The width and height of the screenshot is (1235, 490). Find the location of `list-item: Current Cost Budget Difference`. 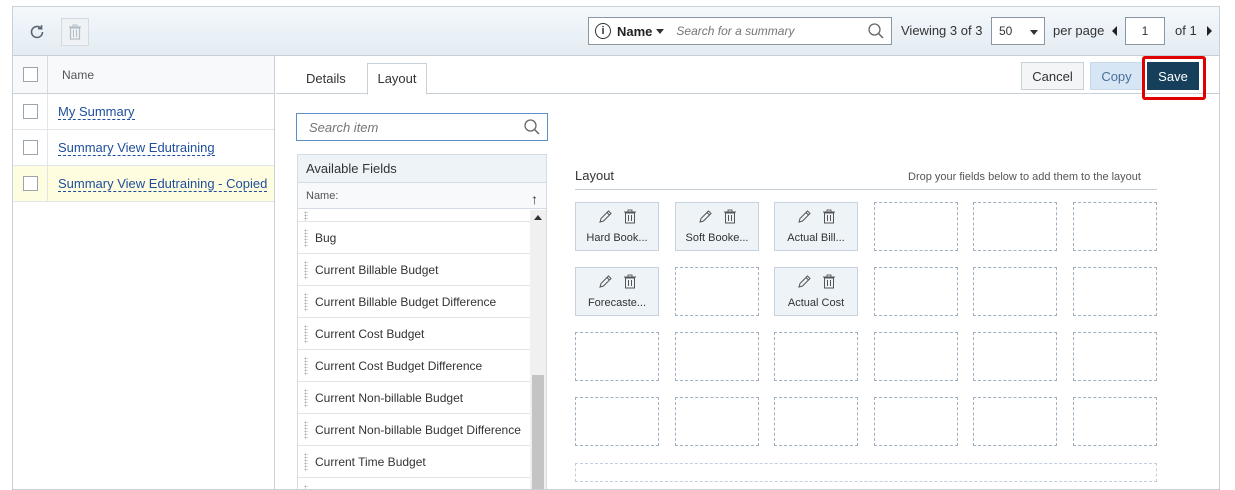

list-item: Current Cost Budget Difference is located at coordinates (414, 366).